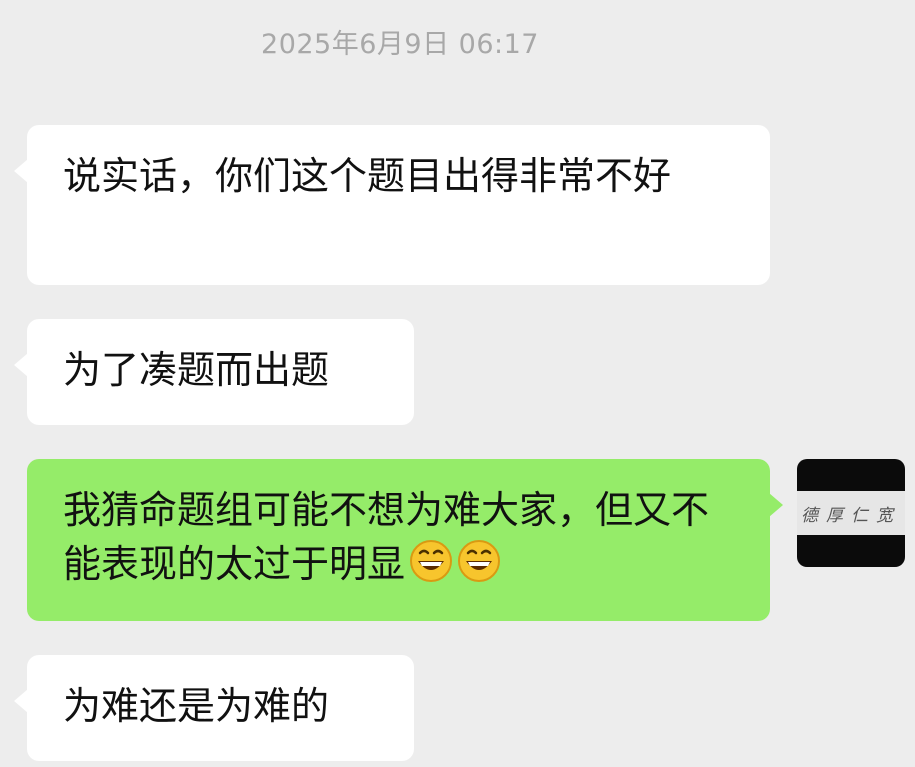  I want to click on message-bubble-incoming: 为了凑题而出题, so click(214, 372).